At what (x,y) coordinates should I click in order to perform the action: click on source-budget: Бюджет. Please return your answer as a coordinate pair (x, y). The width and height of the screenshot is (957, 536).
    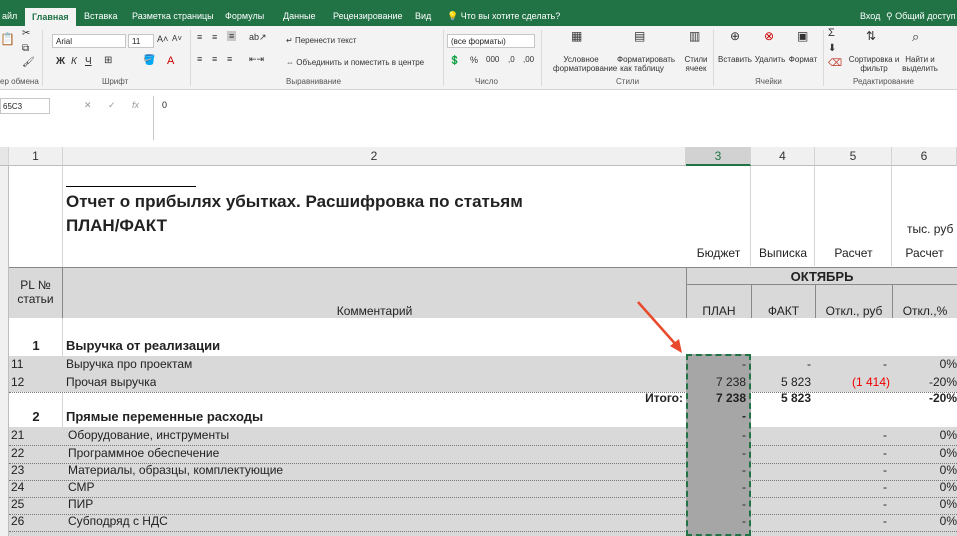
    Looking at the image, I should click on (718, 253).